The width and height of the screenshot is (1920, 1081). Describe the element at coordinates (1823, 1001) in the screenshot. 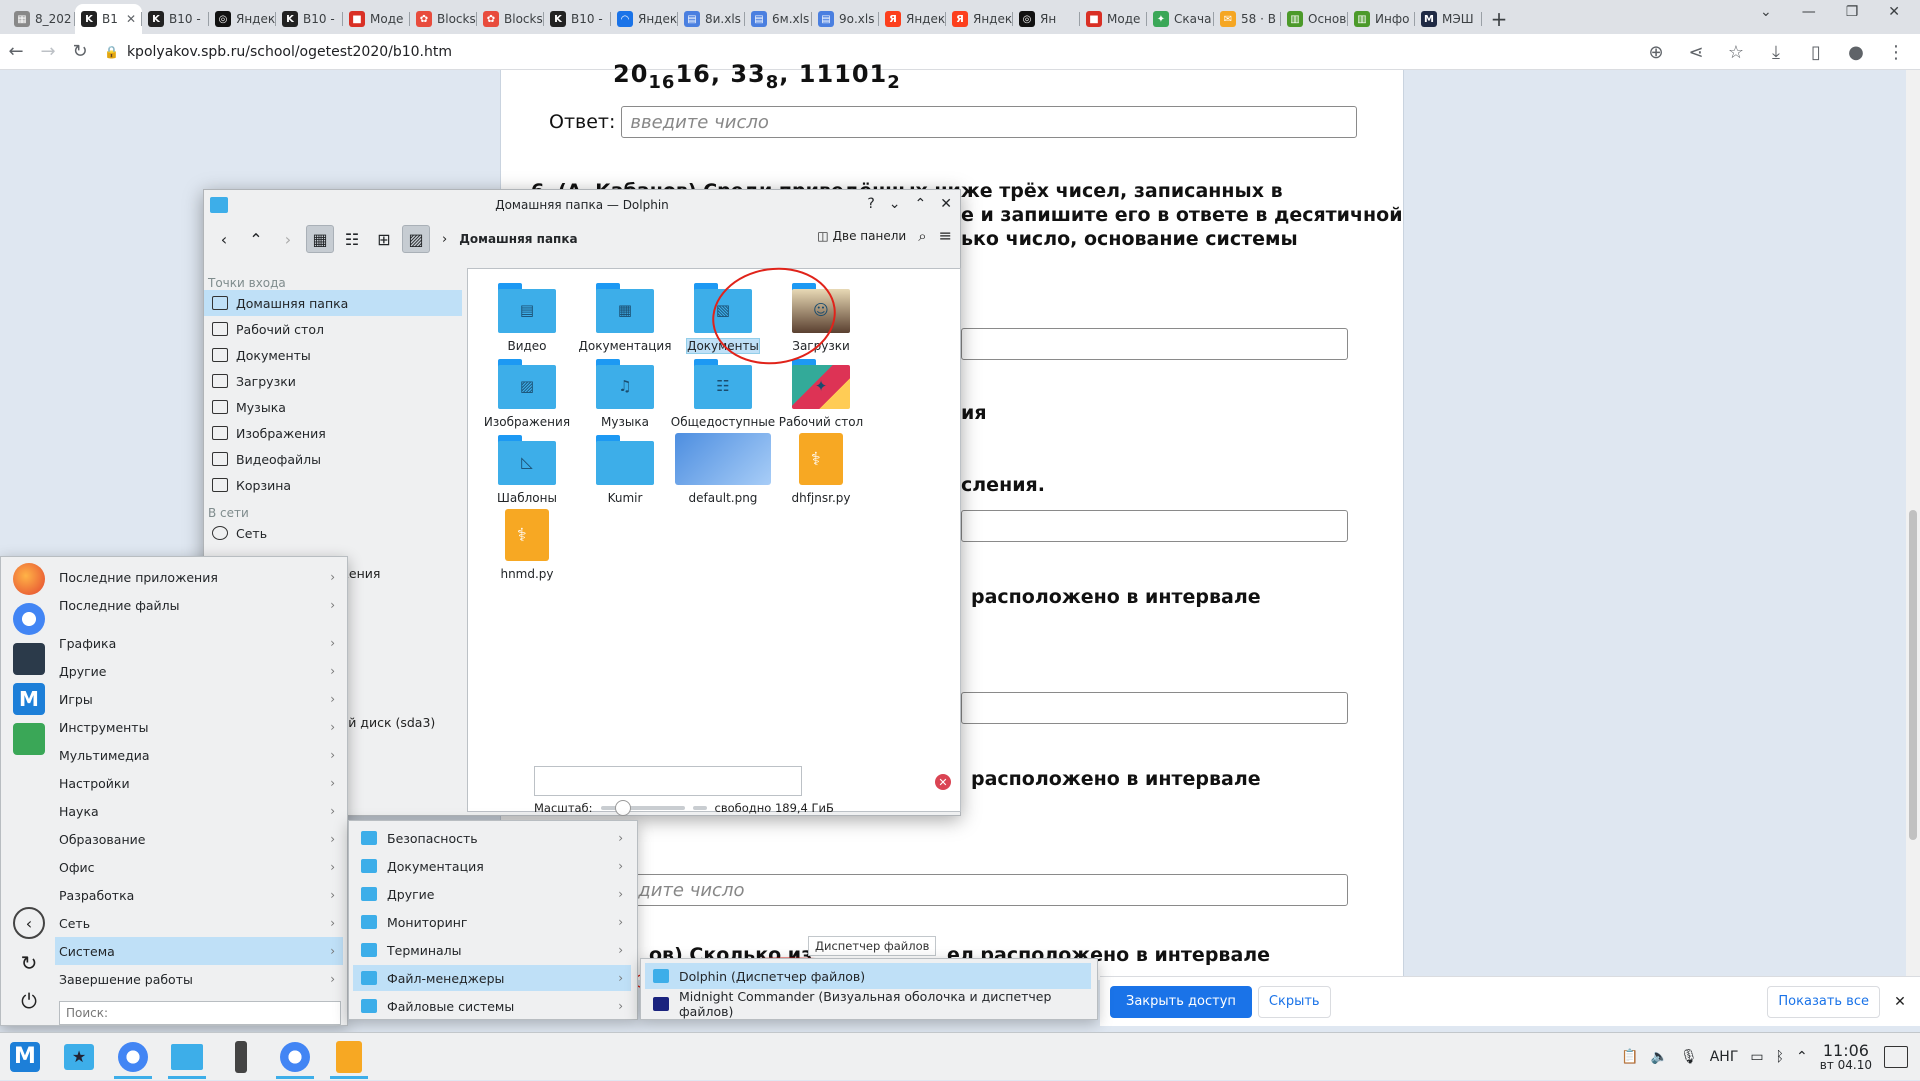

I see `show-all-downloads-button: Показать все` at that location.